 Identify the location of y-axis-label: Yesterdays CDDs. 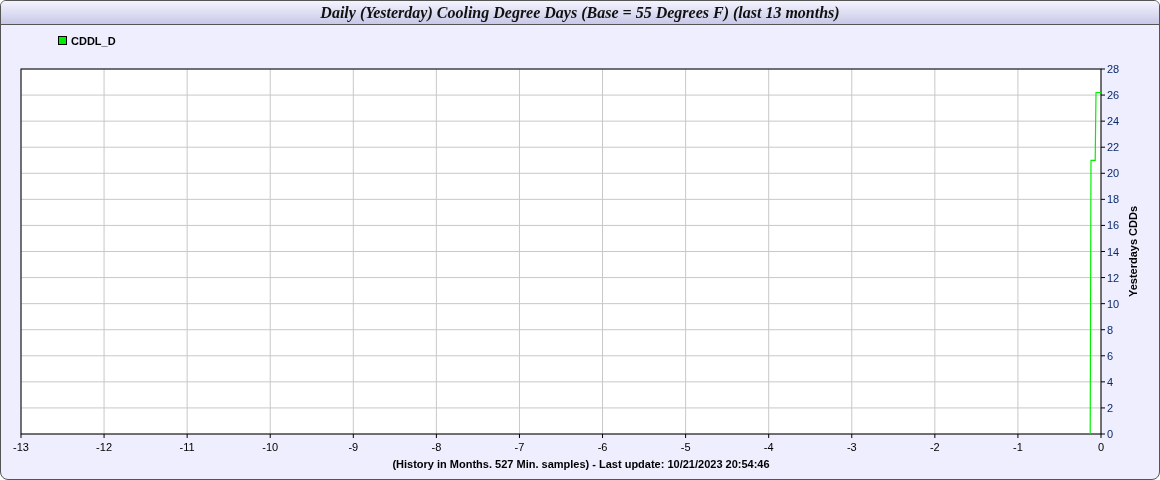
(1133, 251).